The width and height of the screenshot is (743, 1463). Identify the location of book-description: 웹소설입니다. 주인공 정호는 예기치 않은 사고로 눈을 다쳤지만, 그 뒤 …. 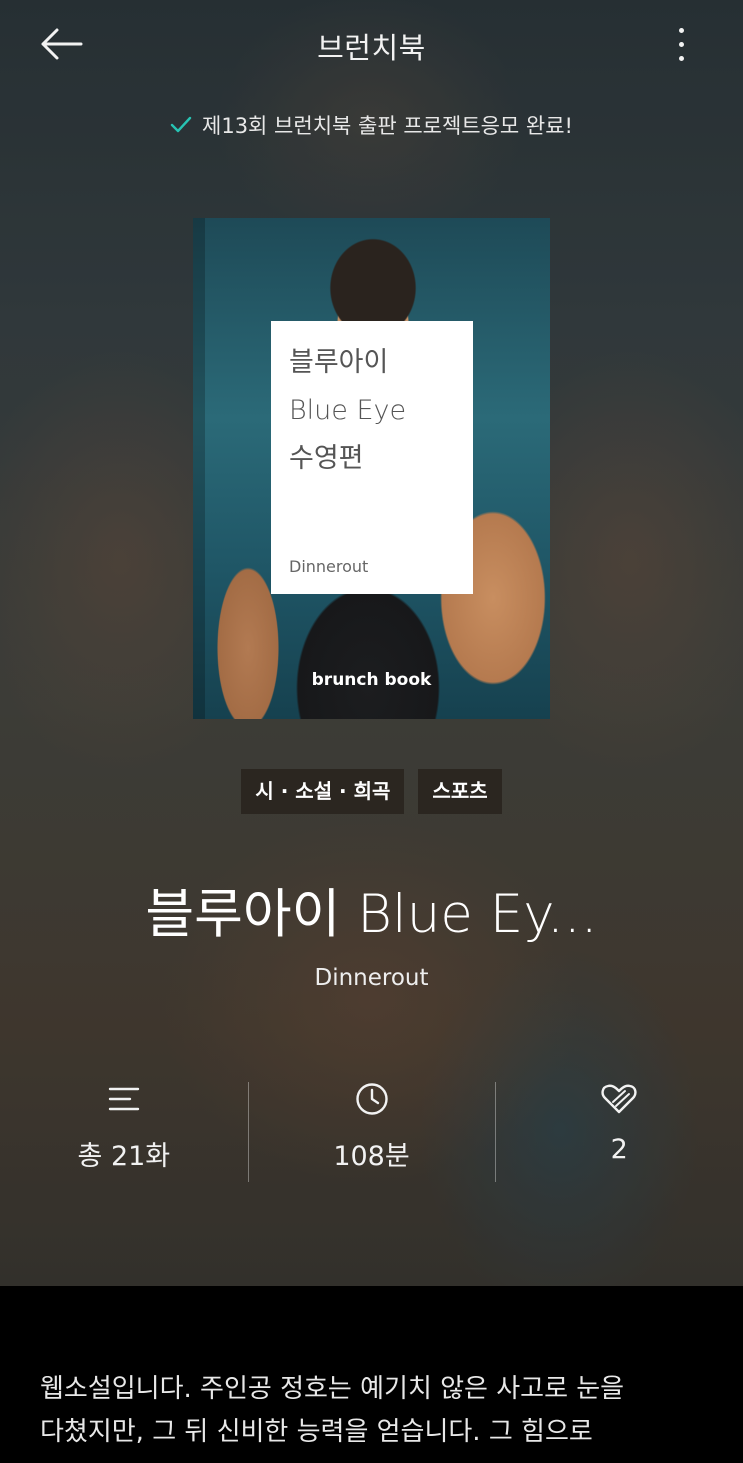
(375, 1411).